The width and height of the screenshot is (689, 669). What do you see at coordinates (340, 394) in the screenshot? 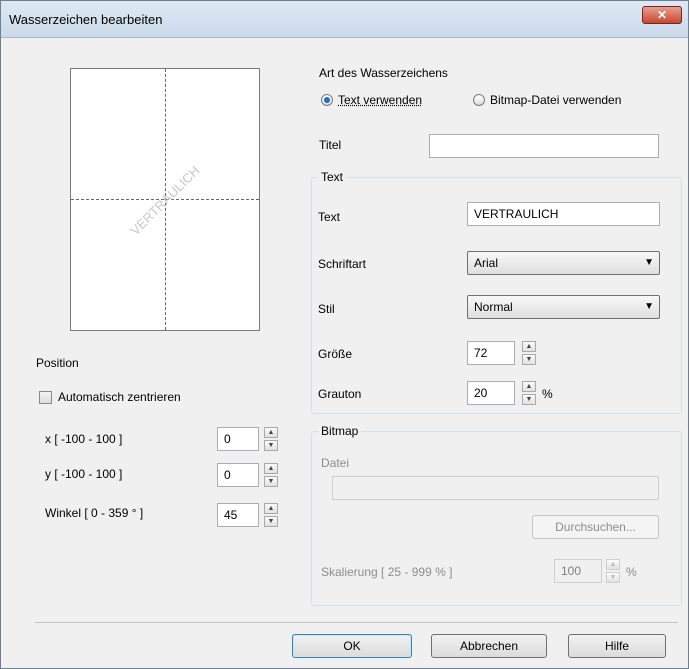
I see `gray-label: Grauton` at bounding box center [340, 394].